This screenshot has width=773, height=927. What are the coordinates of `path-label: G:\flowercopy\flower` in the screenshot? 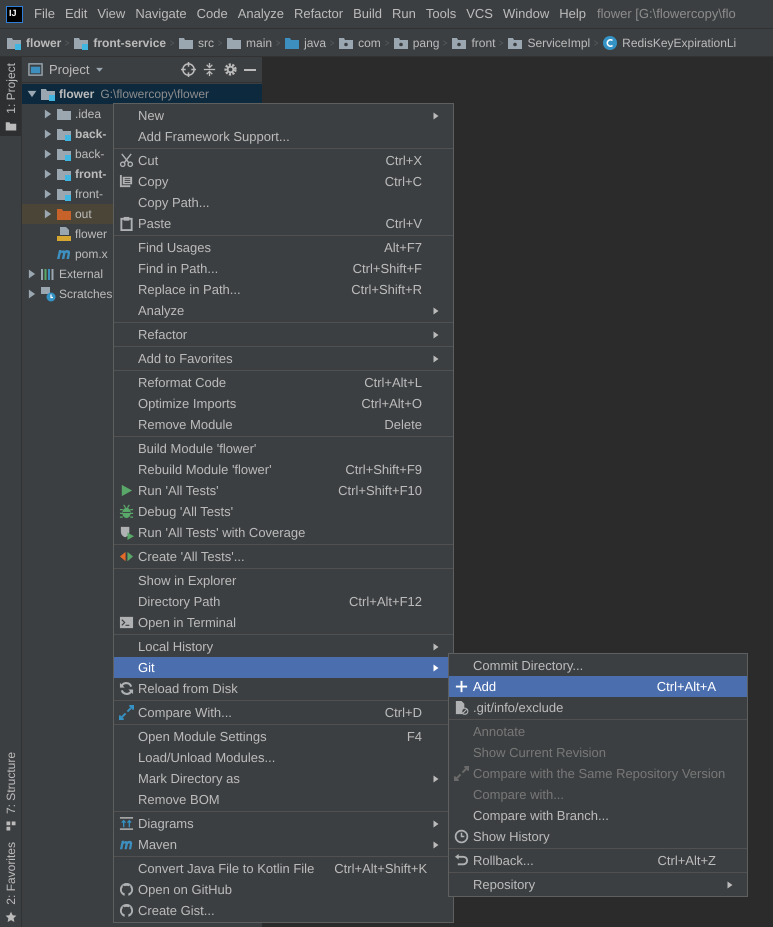 It's located at (155, 94).